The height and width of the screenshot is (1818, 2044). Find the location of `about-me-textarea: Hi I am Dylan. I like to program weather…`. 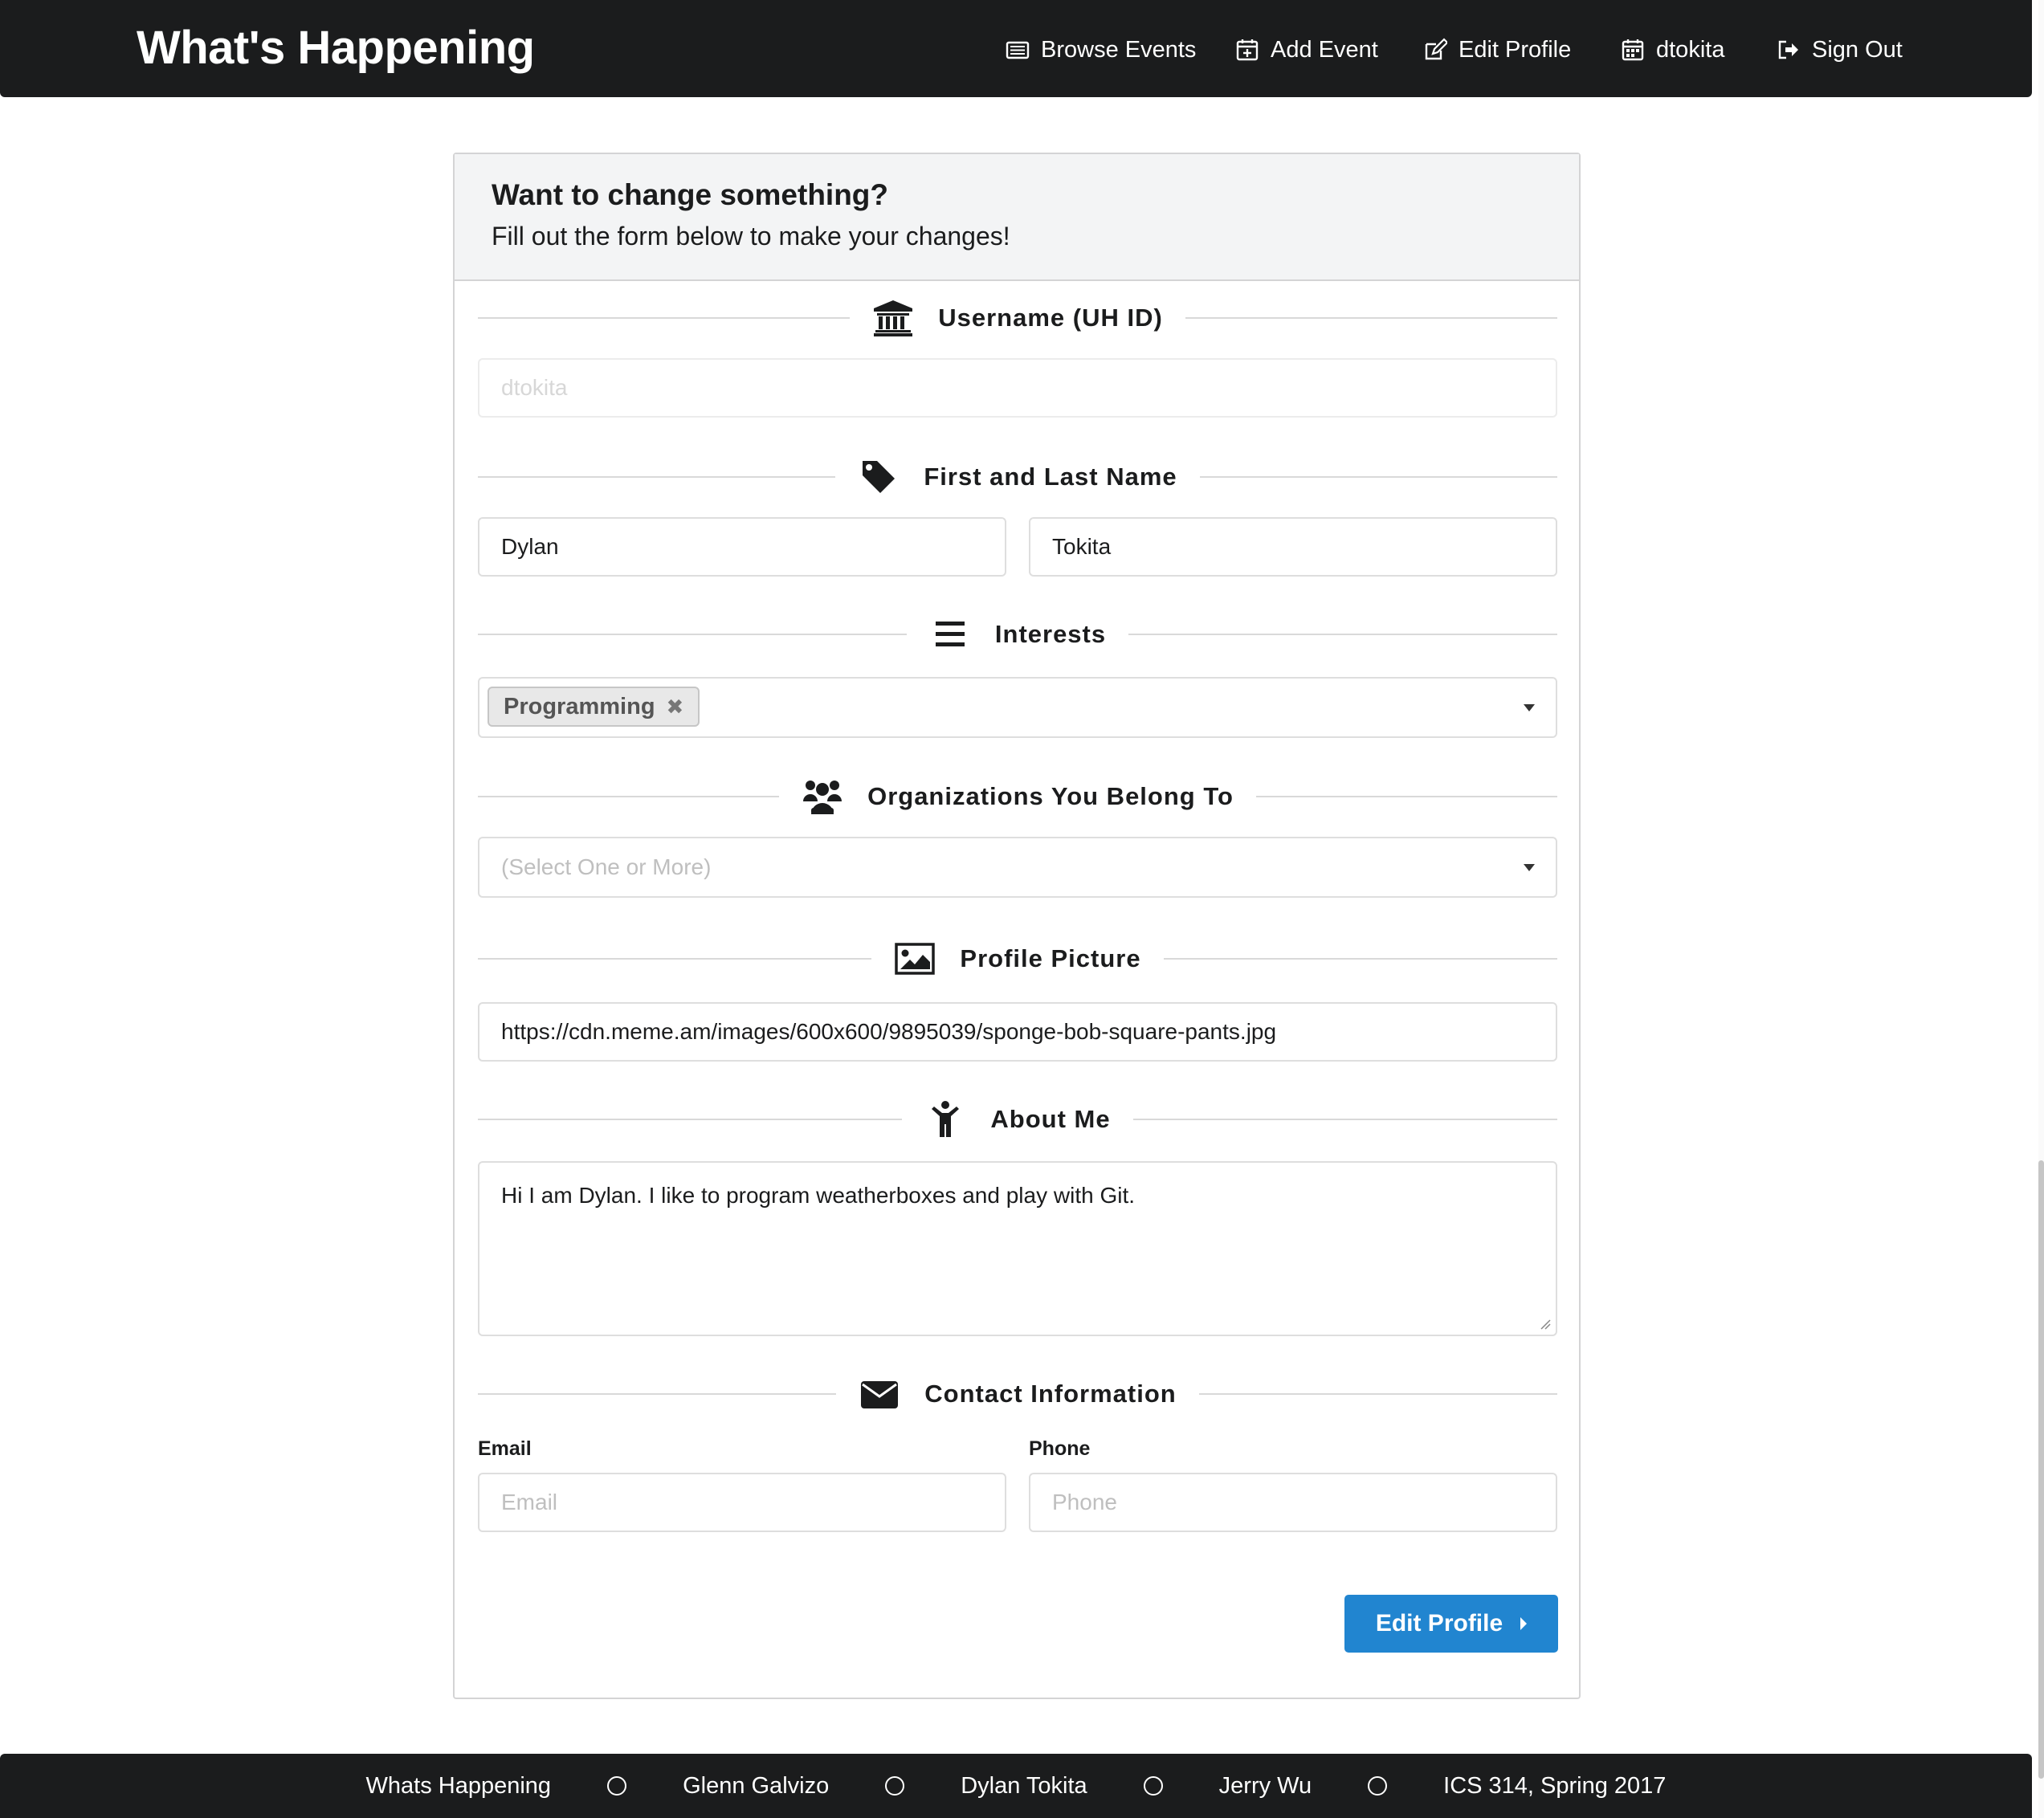

about-me-textarea: Hi I am Dylan. I like to program weather… is located at coordinates (1017, 1248).